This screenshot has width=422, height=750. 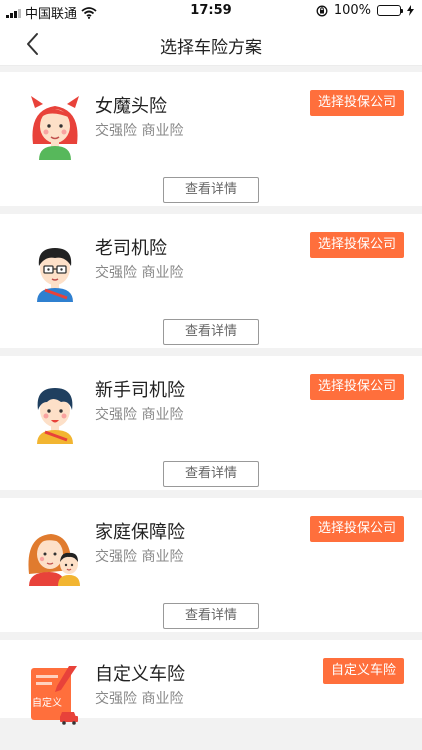 What do you see at coordinates (140, 390) in the screenshot?
I see `plan-name: 新手司机险` at bounding box center [140, 390].